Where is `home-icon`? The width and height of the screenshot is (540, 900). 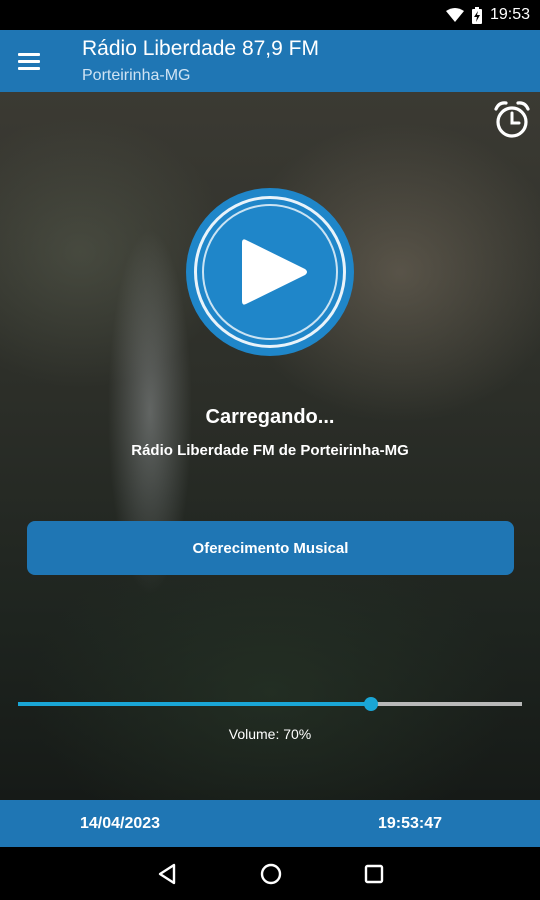
home-icon is located at coordinates (271, 874).